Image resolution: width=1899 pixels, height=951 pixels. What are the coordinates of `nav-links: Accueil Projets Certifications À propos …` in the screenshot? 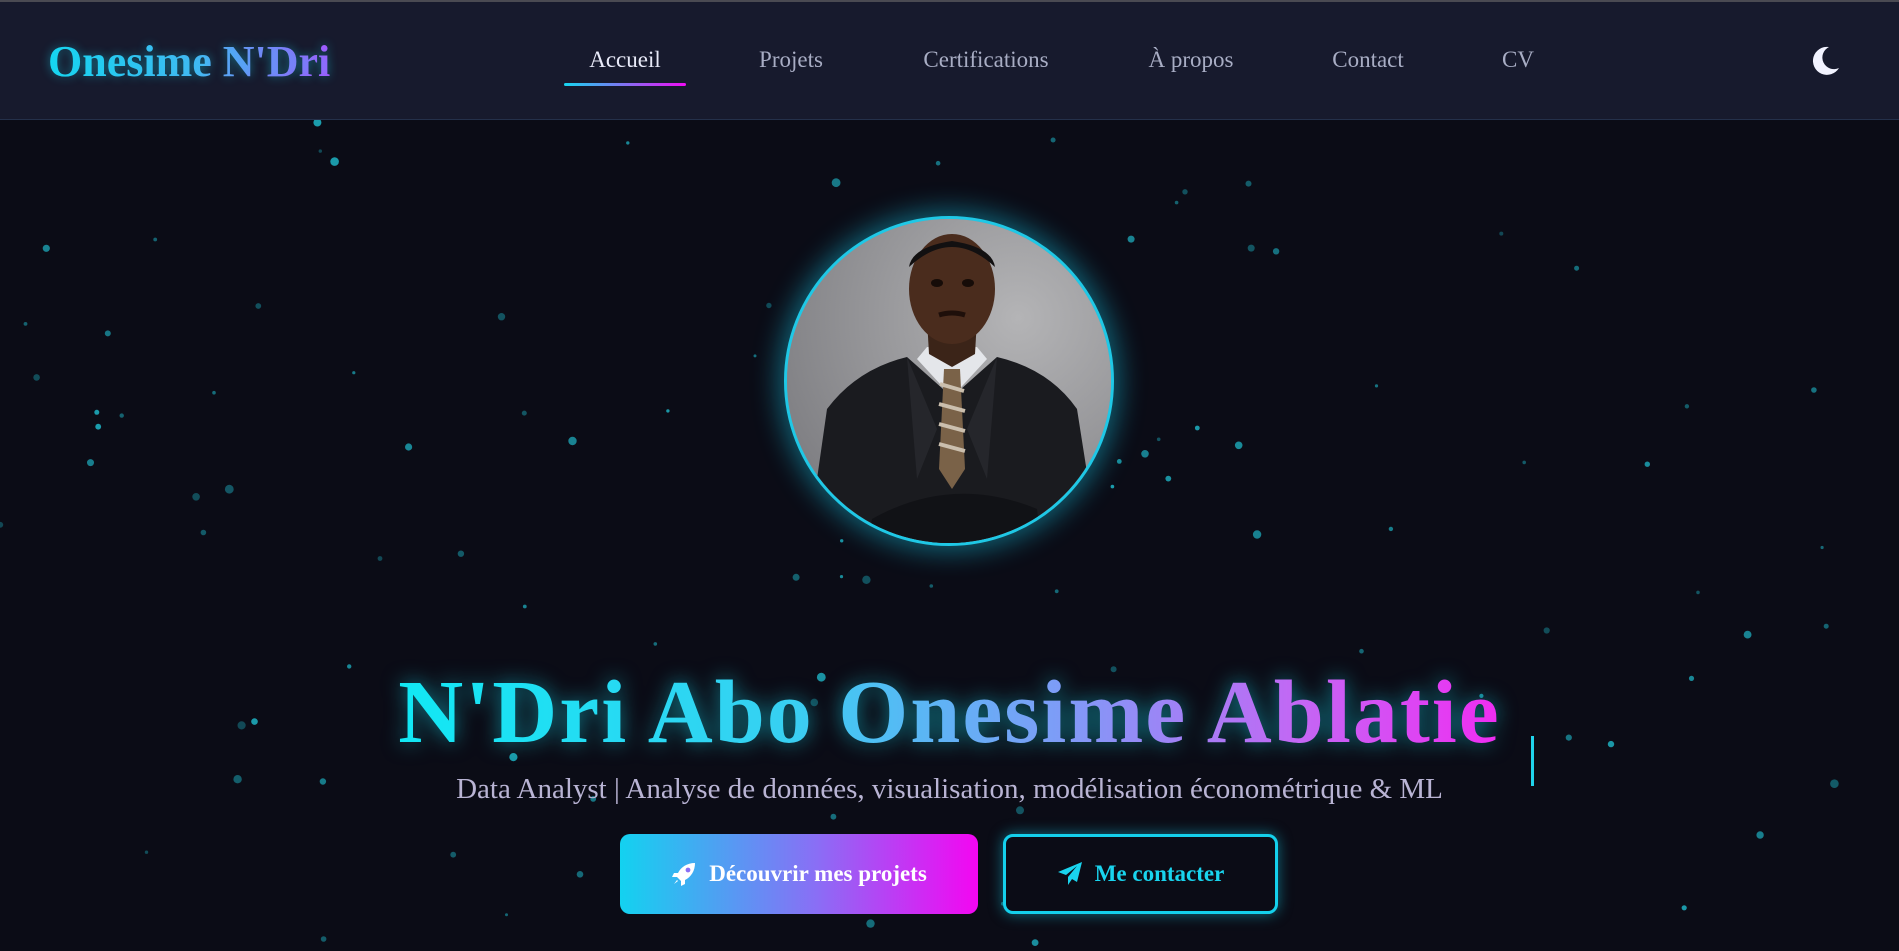 It's located at (949, 60).